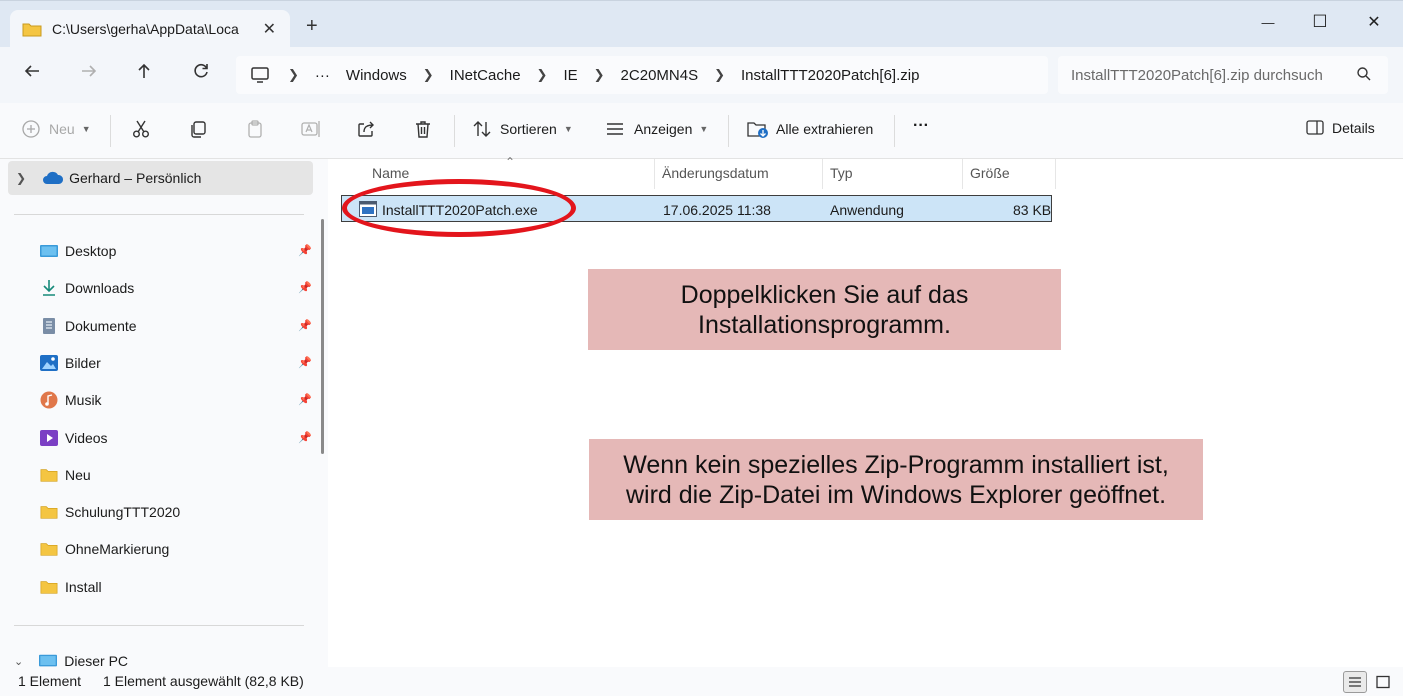  What do you see at coordinates (89, 74) in the screenshot?
I see `forward-button` at bounding box center [89, 74].